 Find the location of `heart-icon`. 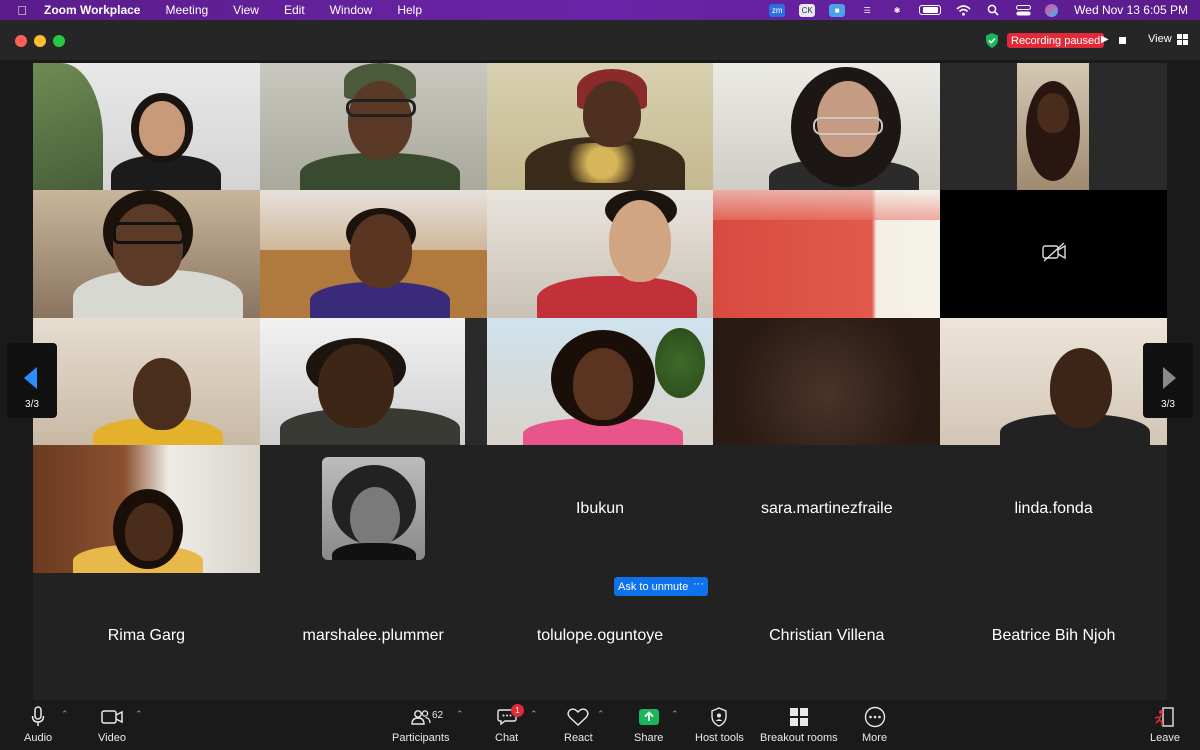

heart-icon is located at coordinates (578, 717).